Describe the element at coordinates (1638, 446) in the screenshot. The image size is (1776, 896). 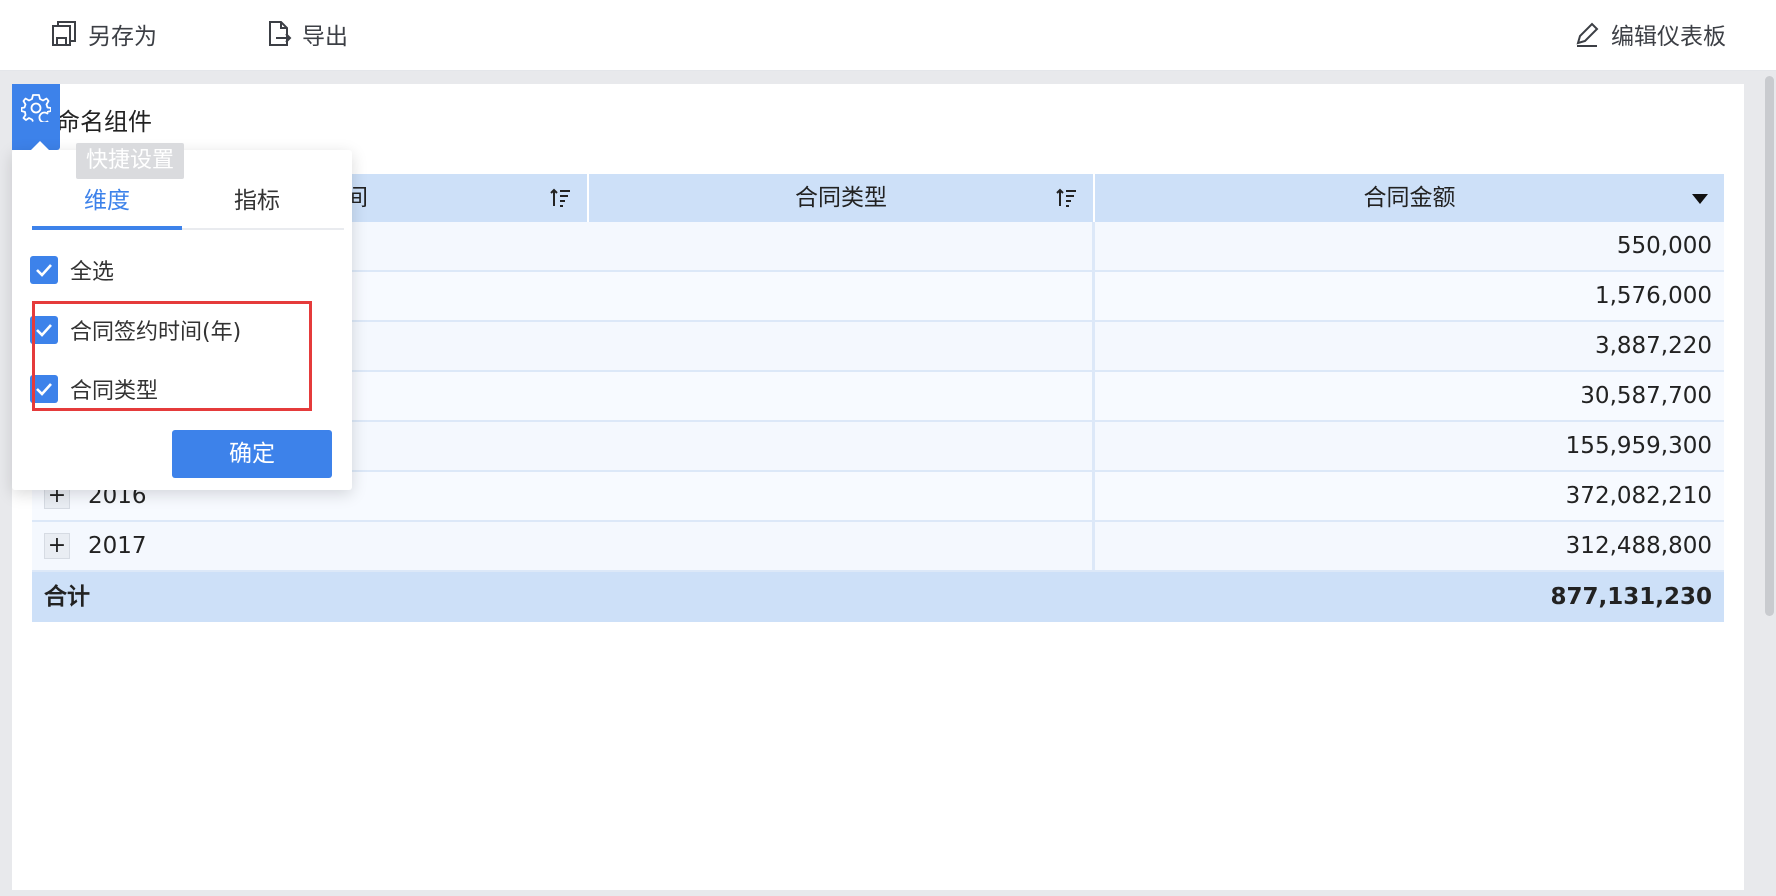
I see `row-amount-cell: 155,959,300` at that location.